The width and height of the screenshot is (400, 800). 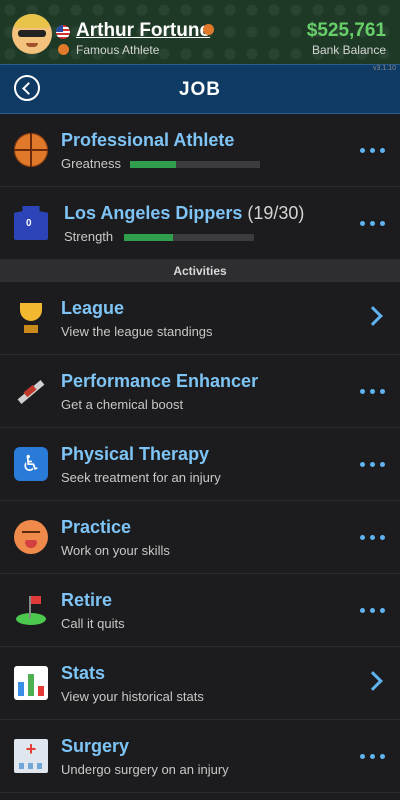 What do you see at coordinates (32, 34) in the screenshot?
I see `avatar` at bounding box center [32, 34].